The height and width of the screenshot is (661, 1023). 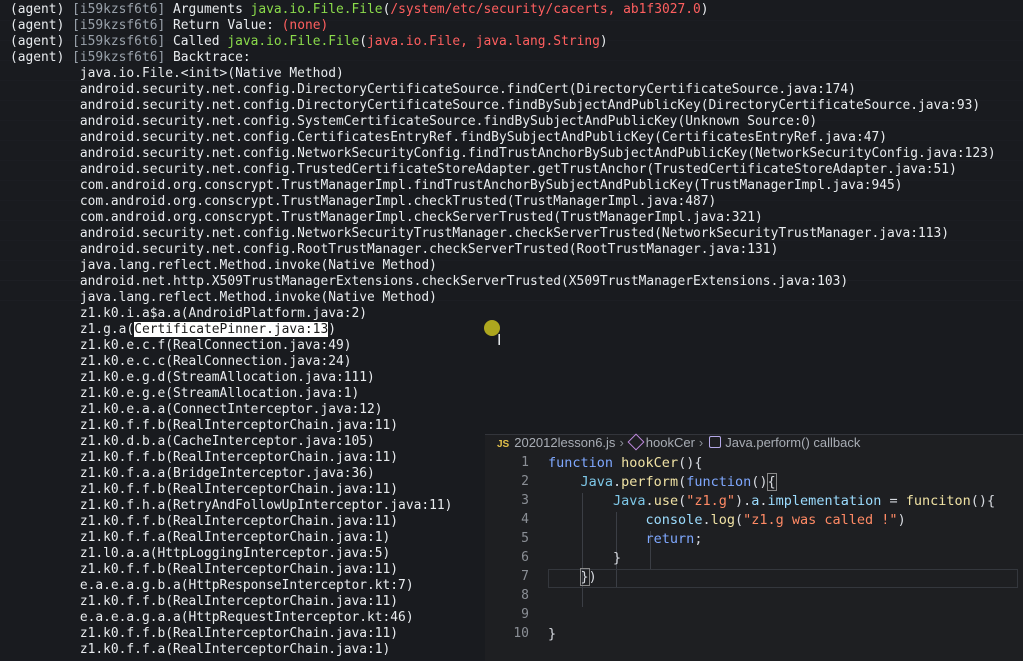 What do you see at coordinates (211, 73) in the screenshot?
I see `backtrace-line: java.io.File.<init>(Native Method)` at bounding box center [211, 73].